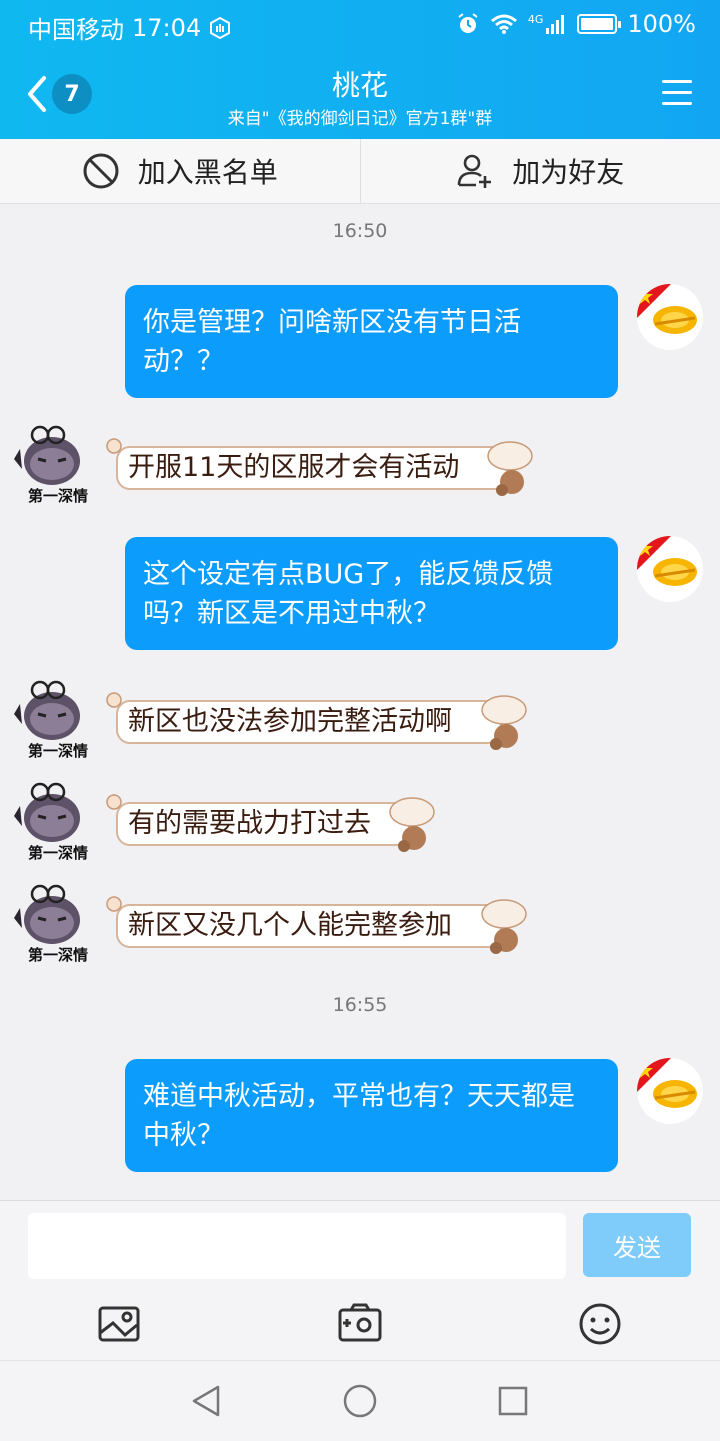 This screenshot has height=1441, width=720. I want to click on outgoing-message: 难道中秋活动，平常也有？天天都是中秋？, so click(371, 1115).